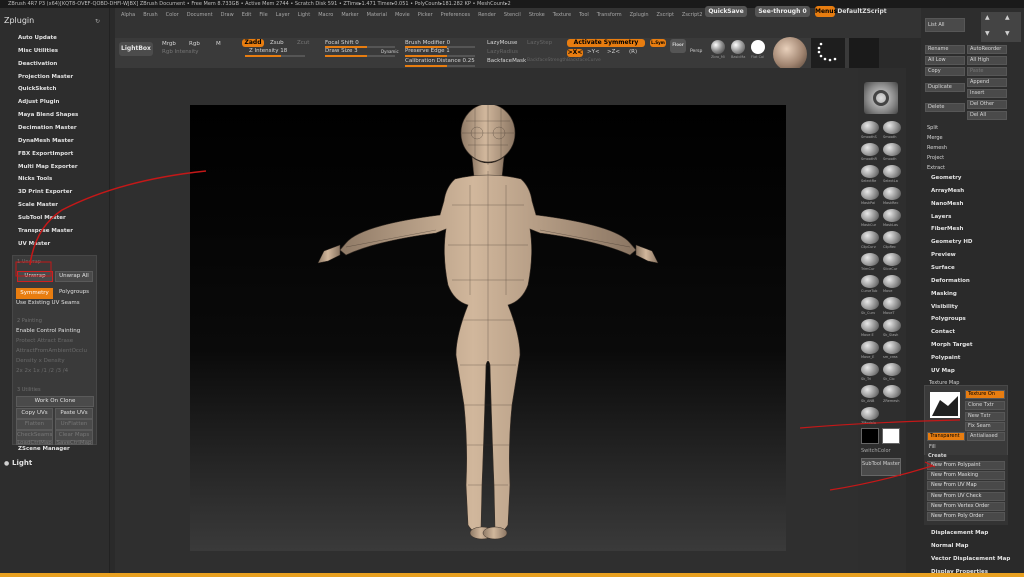  What do you see at coordinates (33, 269) in the screenshot?
I see `annotation-box-unwrap` at bounding box center [33, 269].